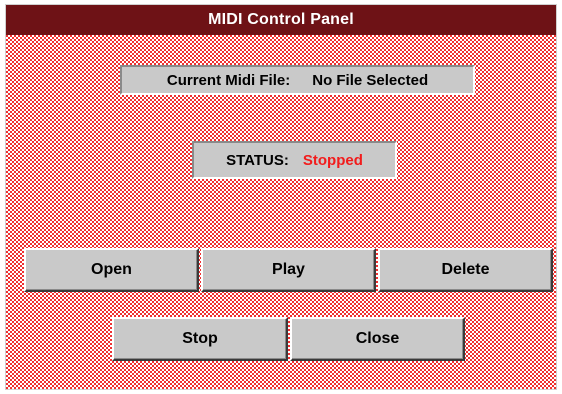 This screenshot has height=394, width=562. Describe the element at coordinates (294, 160) in the screenshot. I see `status-panel: STATUS: Stopped` at that location.